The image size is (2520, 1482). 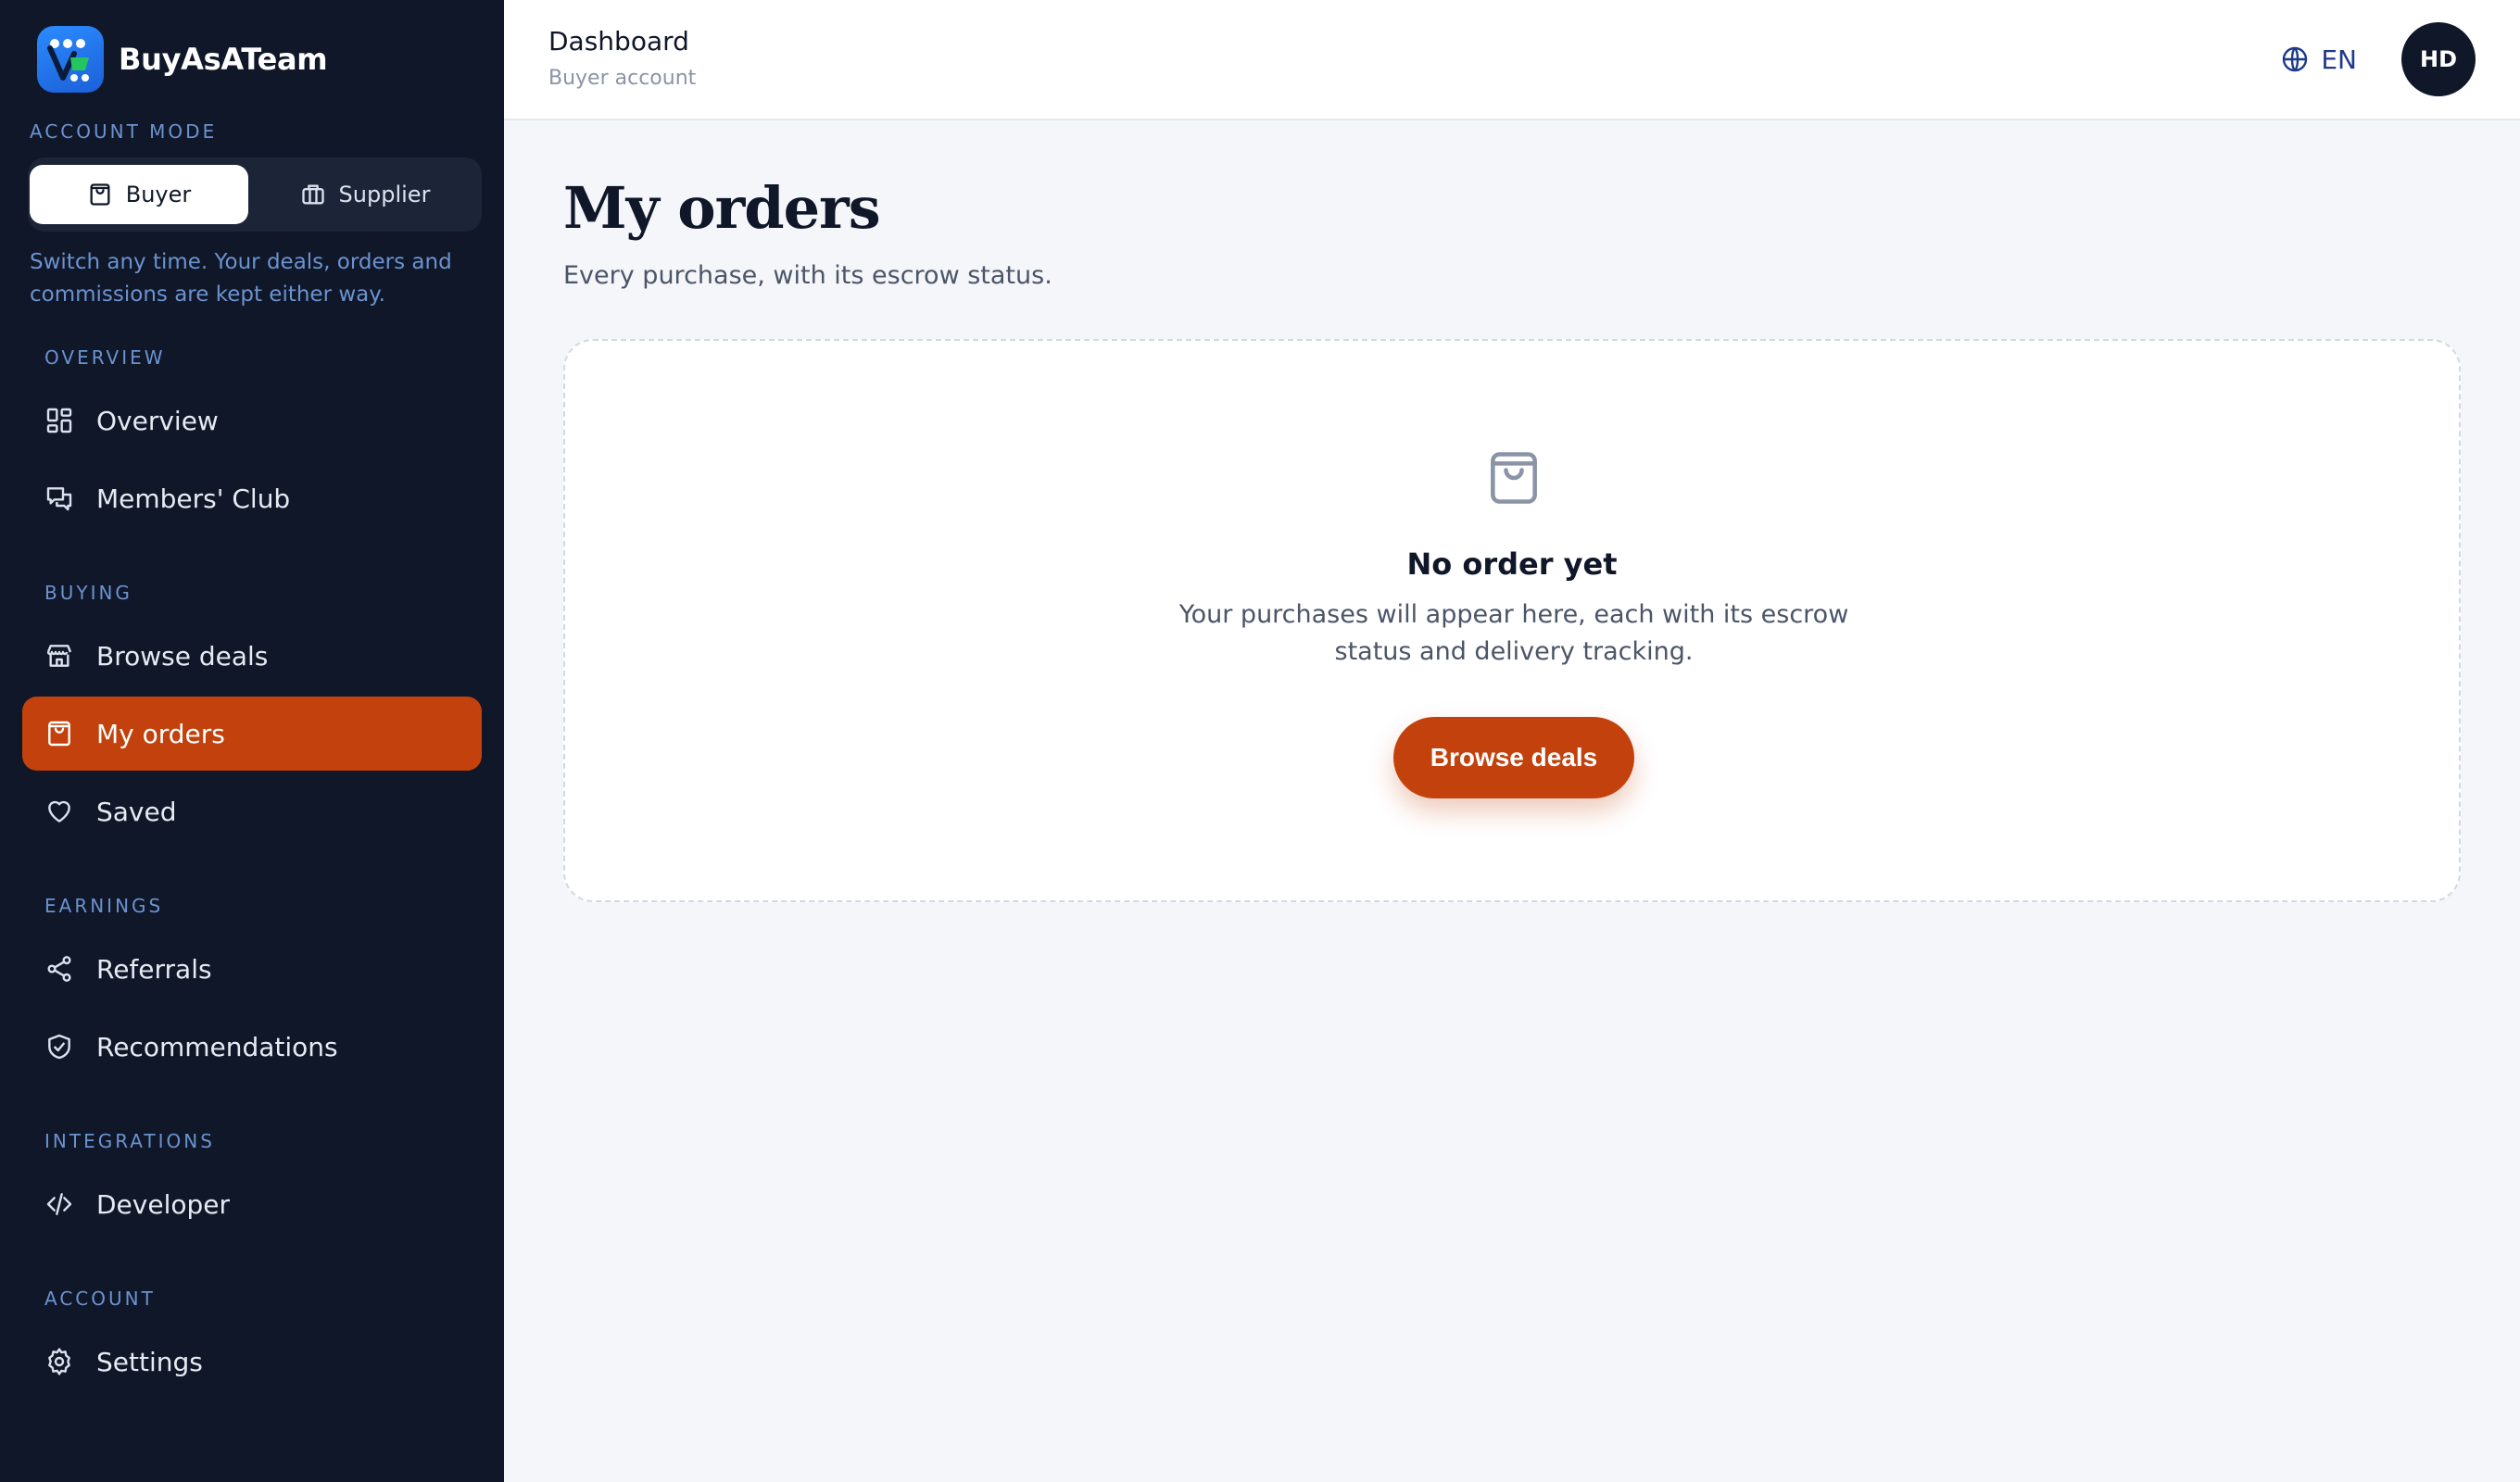 What do you see at coordinates (2318, 59) in the screenshot?
I see `language-selector: EN` at bounding box center [2318, 59].